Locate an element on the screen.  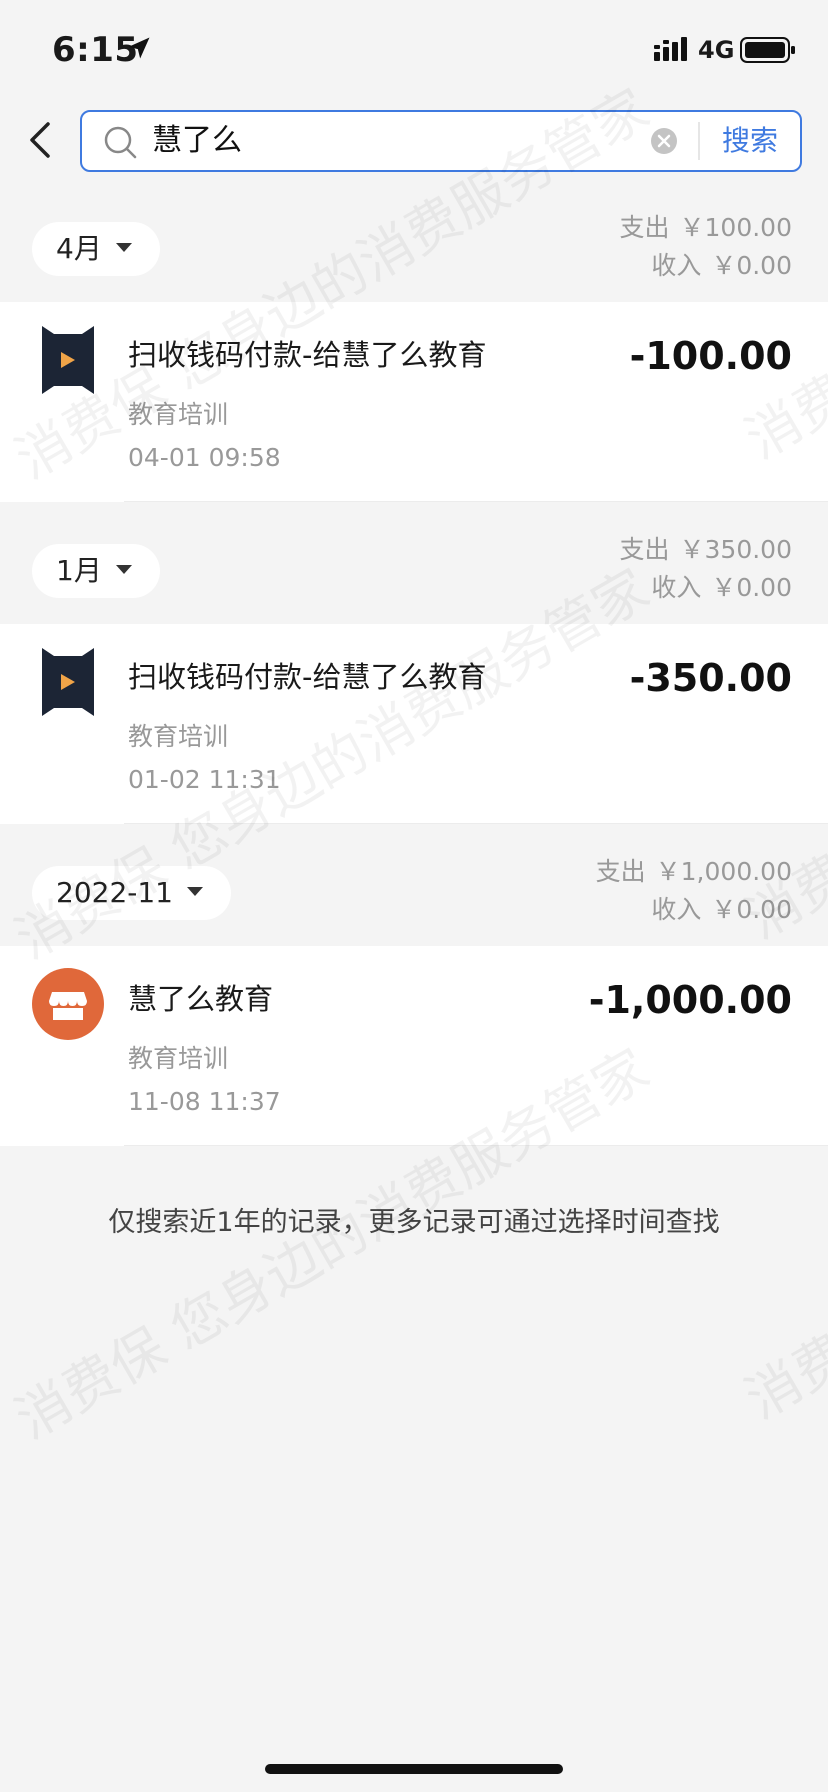
transaction-time: 11-08 11:37 is located at coordinates (204, 1101).